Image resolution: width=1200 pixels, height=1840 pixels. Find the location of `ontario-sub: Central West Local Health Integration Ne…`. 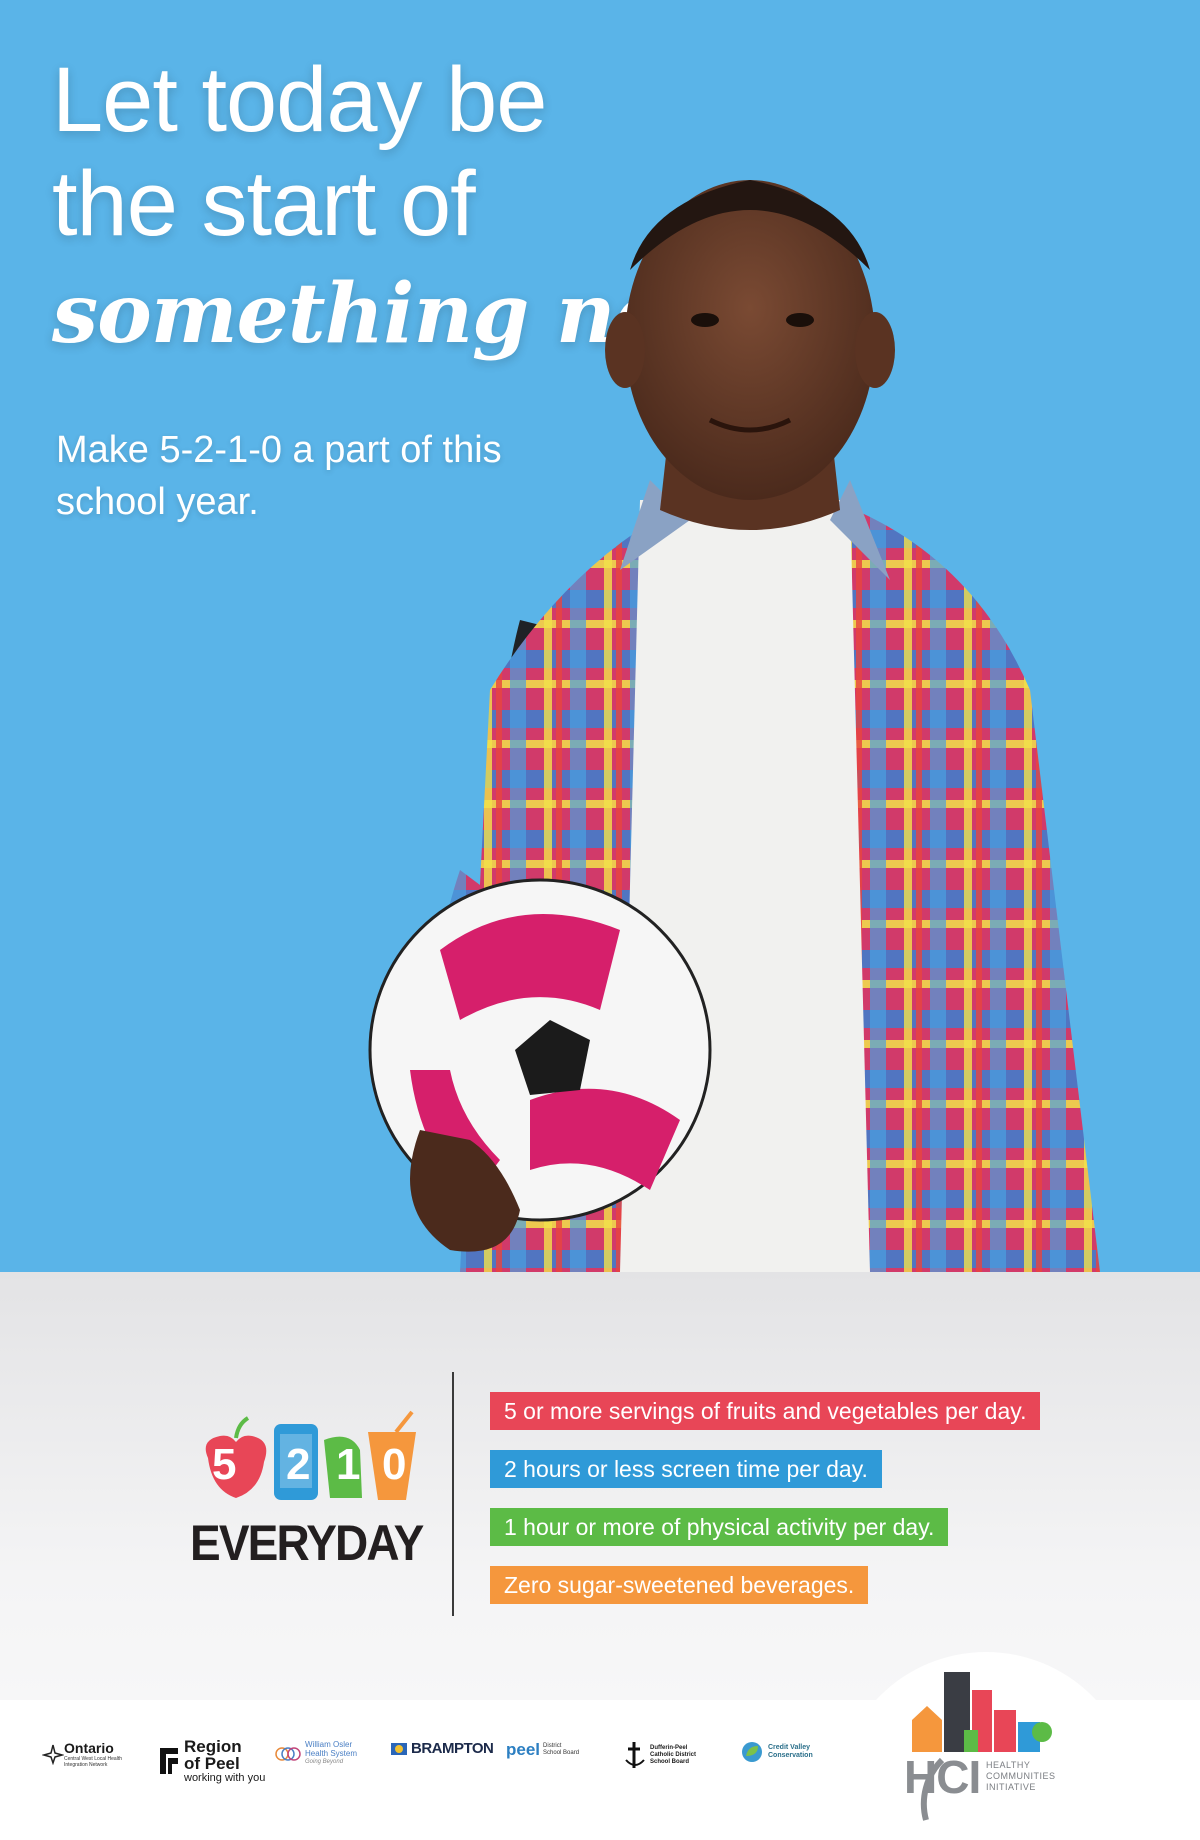

ontario-sub: Central West Local Health Integration Ne… is located at coordinates (93, 1762).